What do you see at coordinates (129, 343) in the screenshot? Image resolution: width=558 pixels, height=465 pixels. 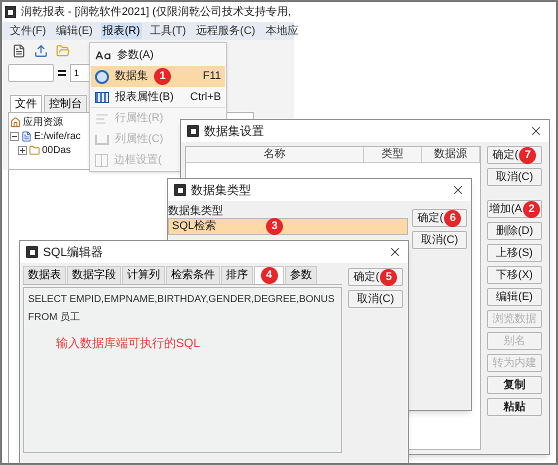 I see `hint-note: 输入数据库端可执行的SQL` at bounding box center [129, 343].